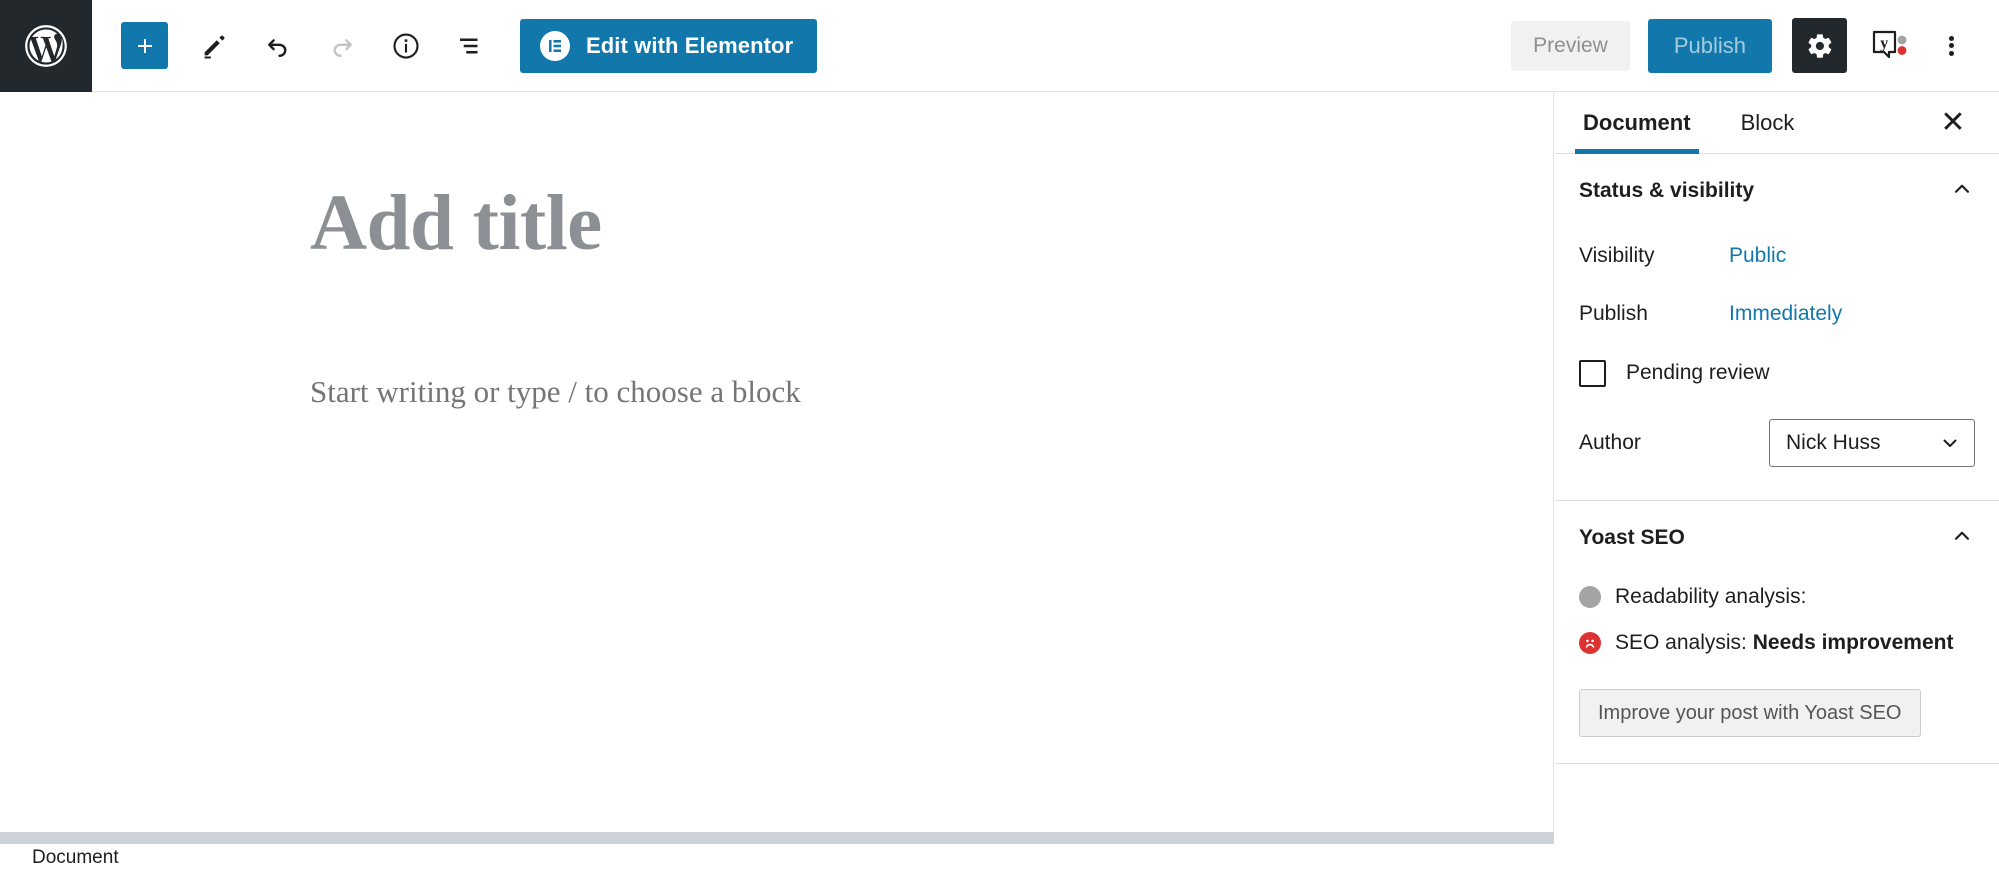 The height and width of the screenshot is (871, 1999). I want to click on pending-review-label: Pending review, so click(1698, 373).